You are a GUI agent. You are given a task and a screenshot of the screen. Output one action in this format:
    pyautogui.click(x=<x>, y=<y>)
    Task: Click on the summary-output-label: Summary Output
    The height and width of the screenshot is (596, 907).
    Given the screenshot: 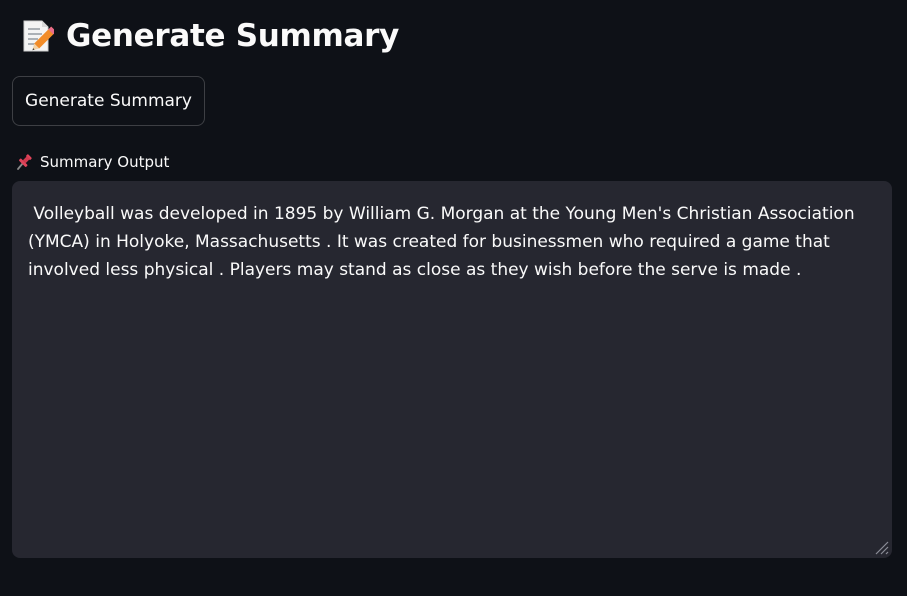 What is the action you would take?
    pyautogui.click(x=92, y=162)
    